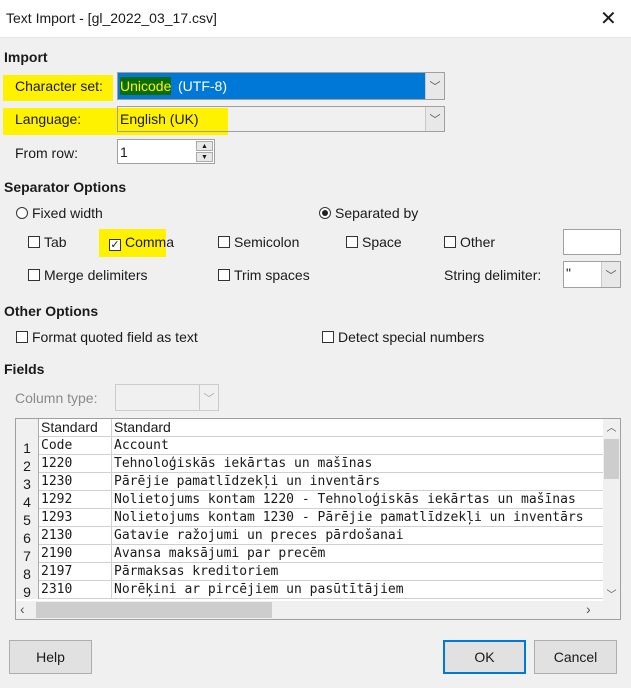 This screenshot has width=631, height=688. What do you see at coordinates (592, 274) in the screenshot?
I see `string-delimiter-select: " ﹀` at bounding box center [592, 274].